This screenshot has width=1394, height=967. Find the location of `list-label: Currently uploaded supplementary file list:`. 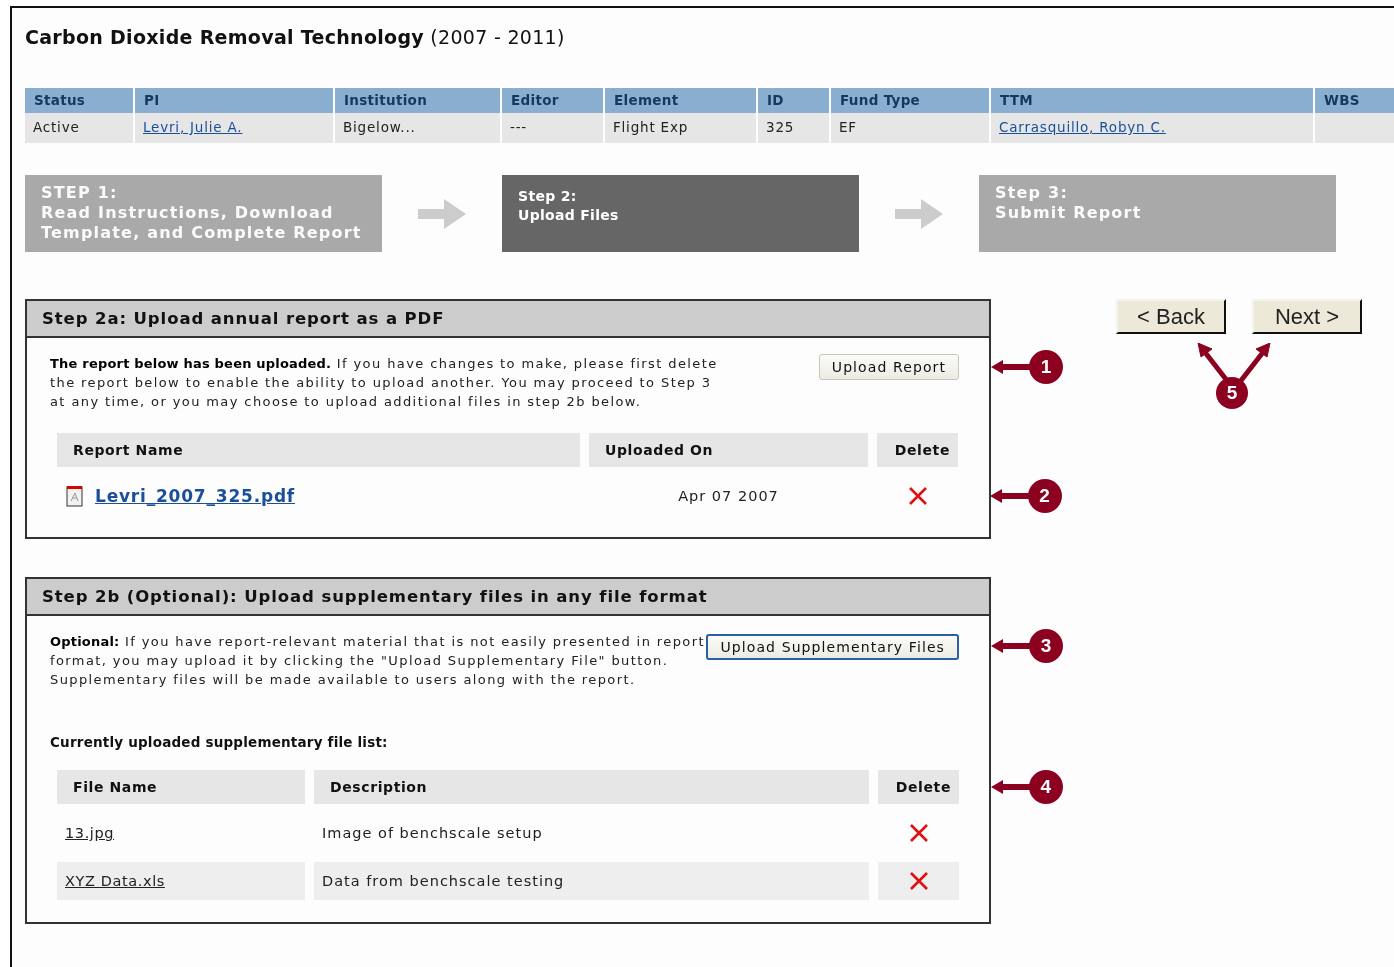

list-label: Currently uploaded supplementary file list: is located at coordinates (219, 742).